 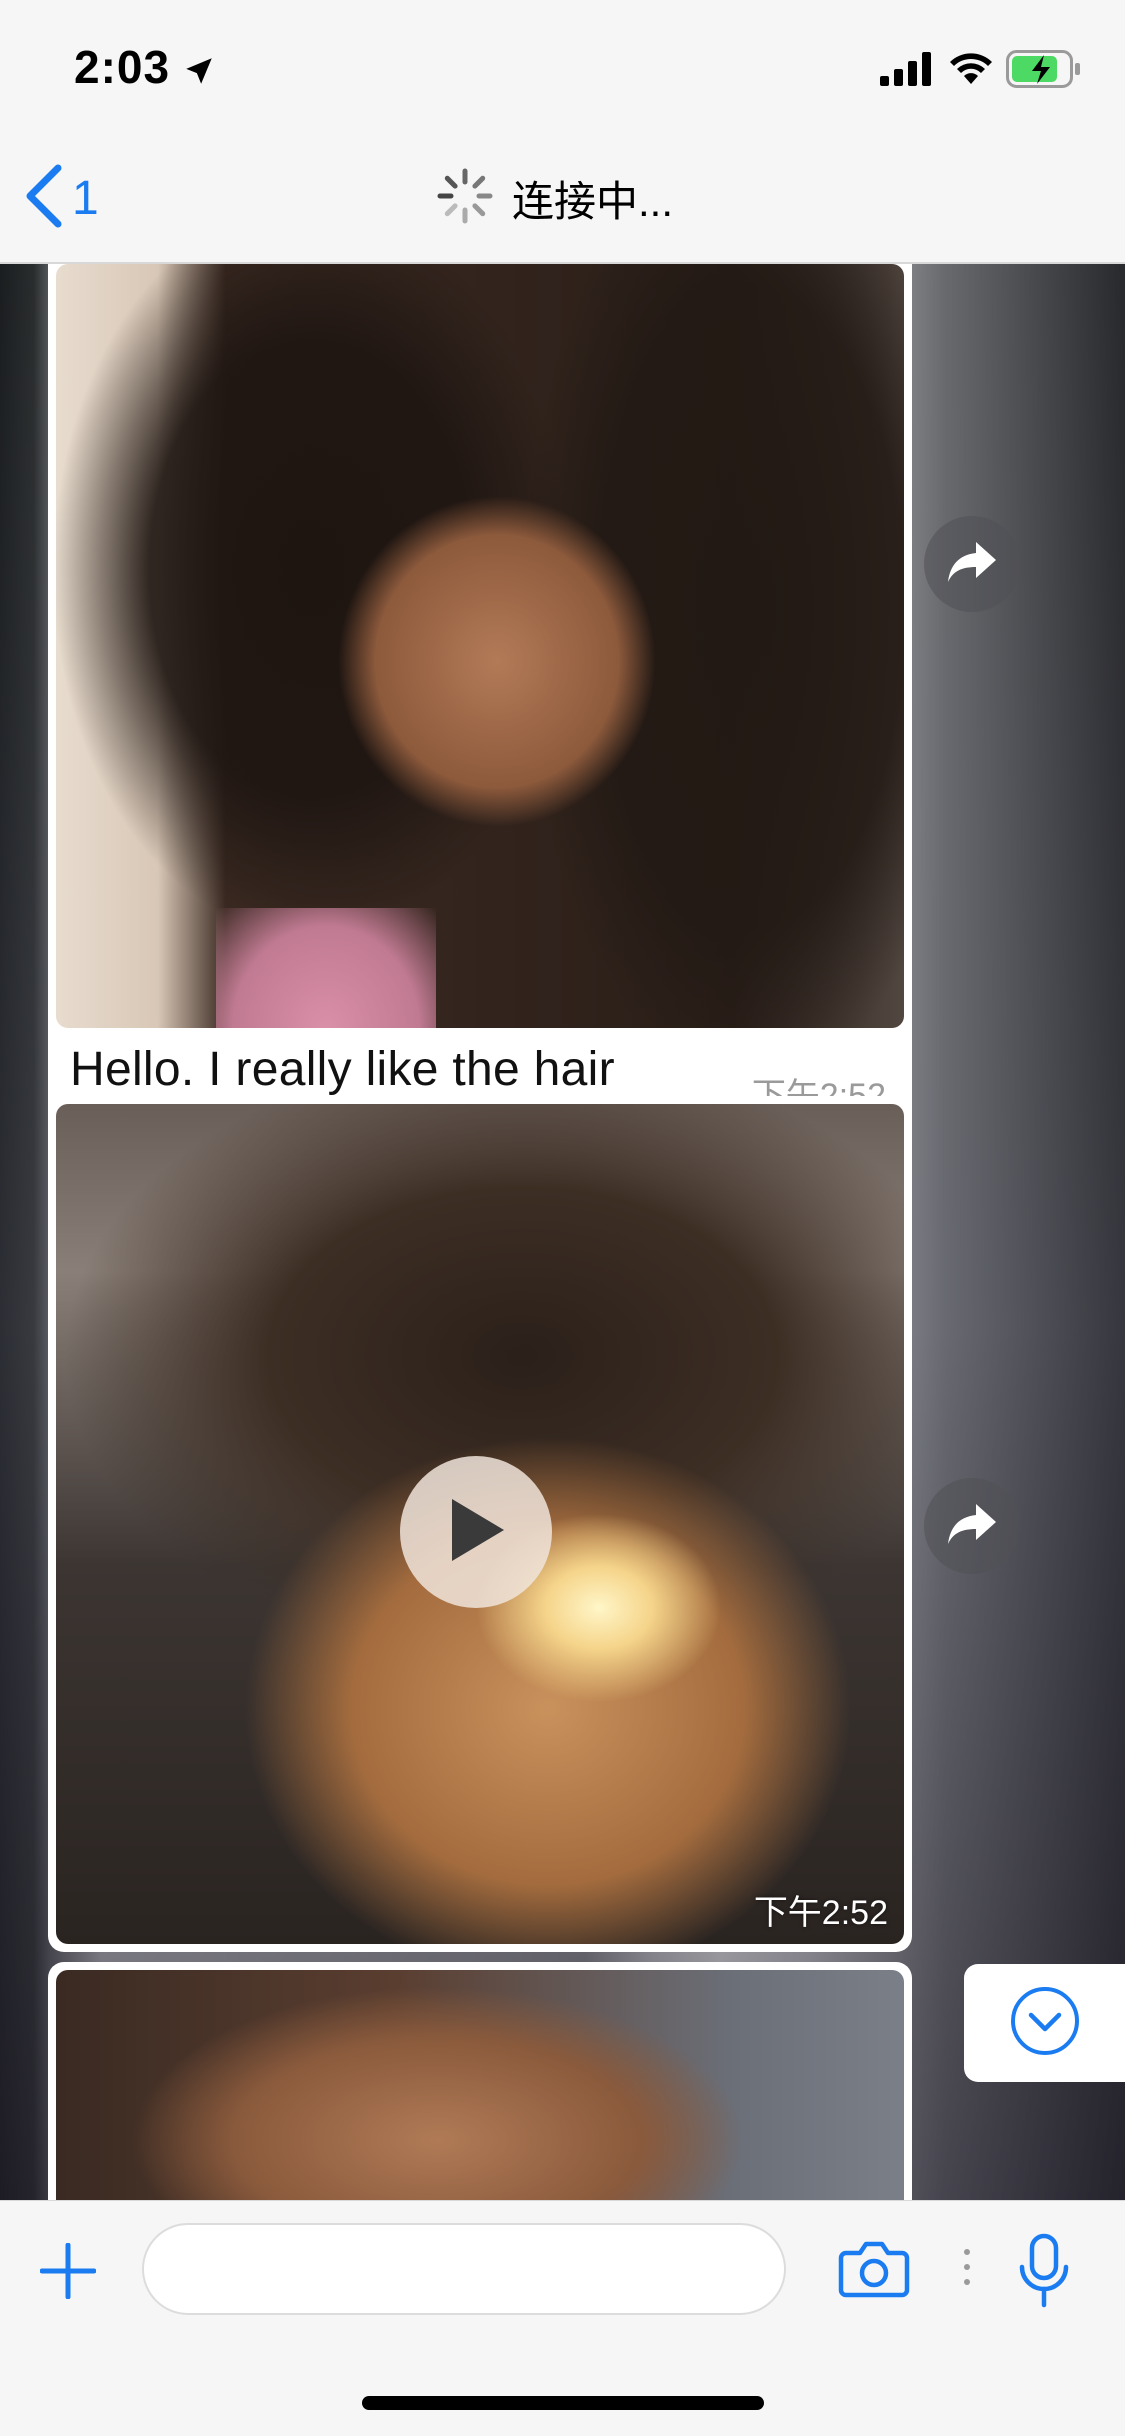 What do you see at coordinates (465, 198) in the screenshot?
I see `spinner-icon` at bounding box center [465, 198].